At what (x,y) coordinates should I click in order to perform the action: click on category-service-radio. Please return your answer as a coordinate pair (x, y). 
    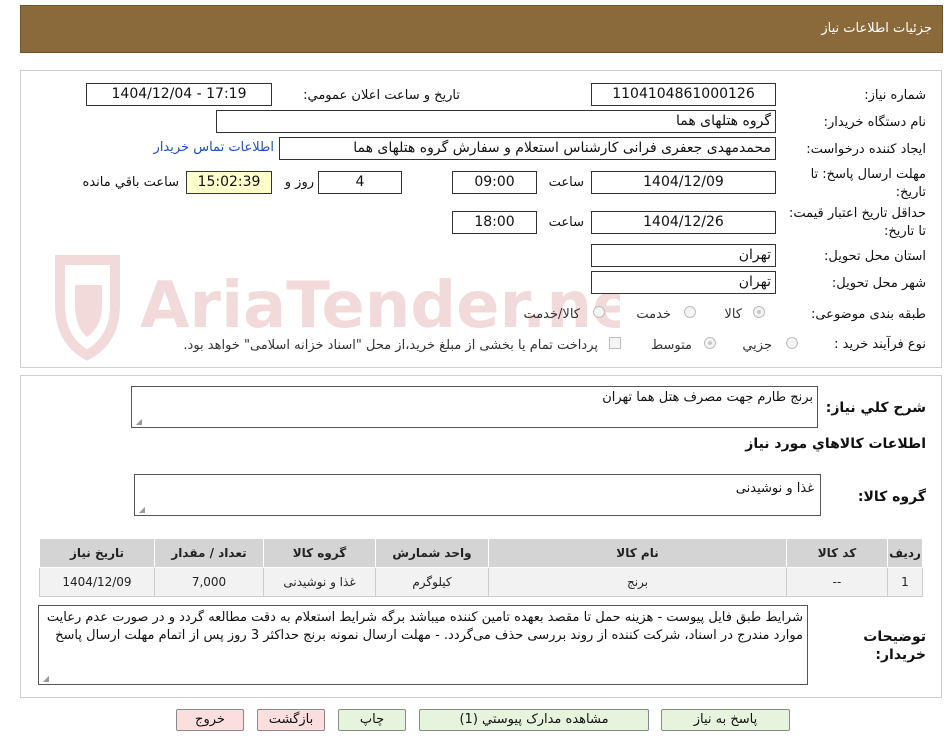
    Looking at the image, I should click on (690, 312).